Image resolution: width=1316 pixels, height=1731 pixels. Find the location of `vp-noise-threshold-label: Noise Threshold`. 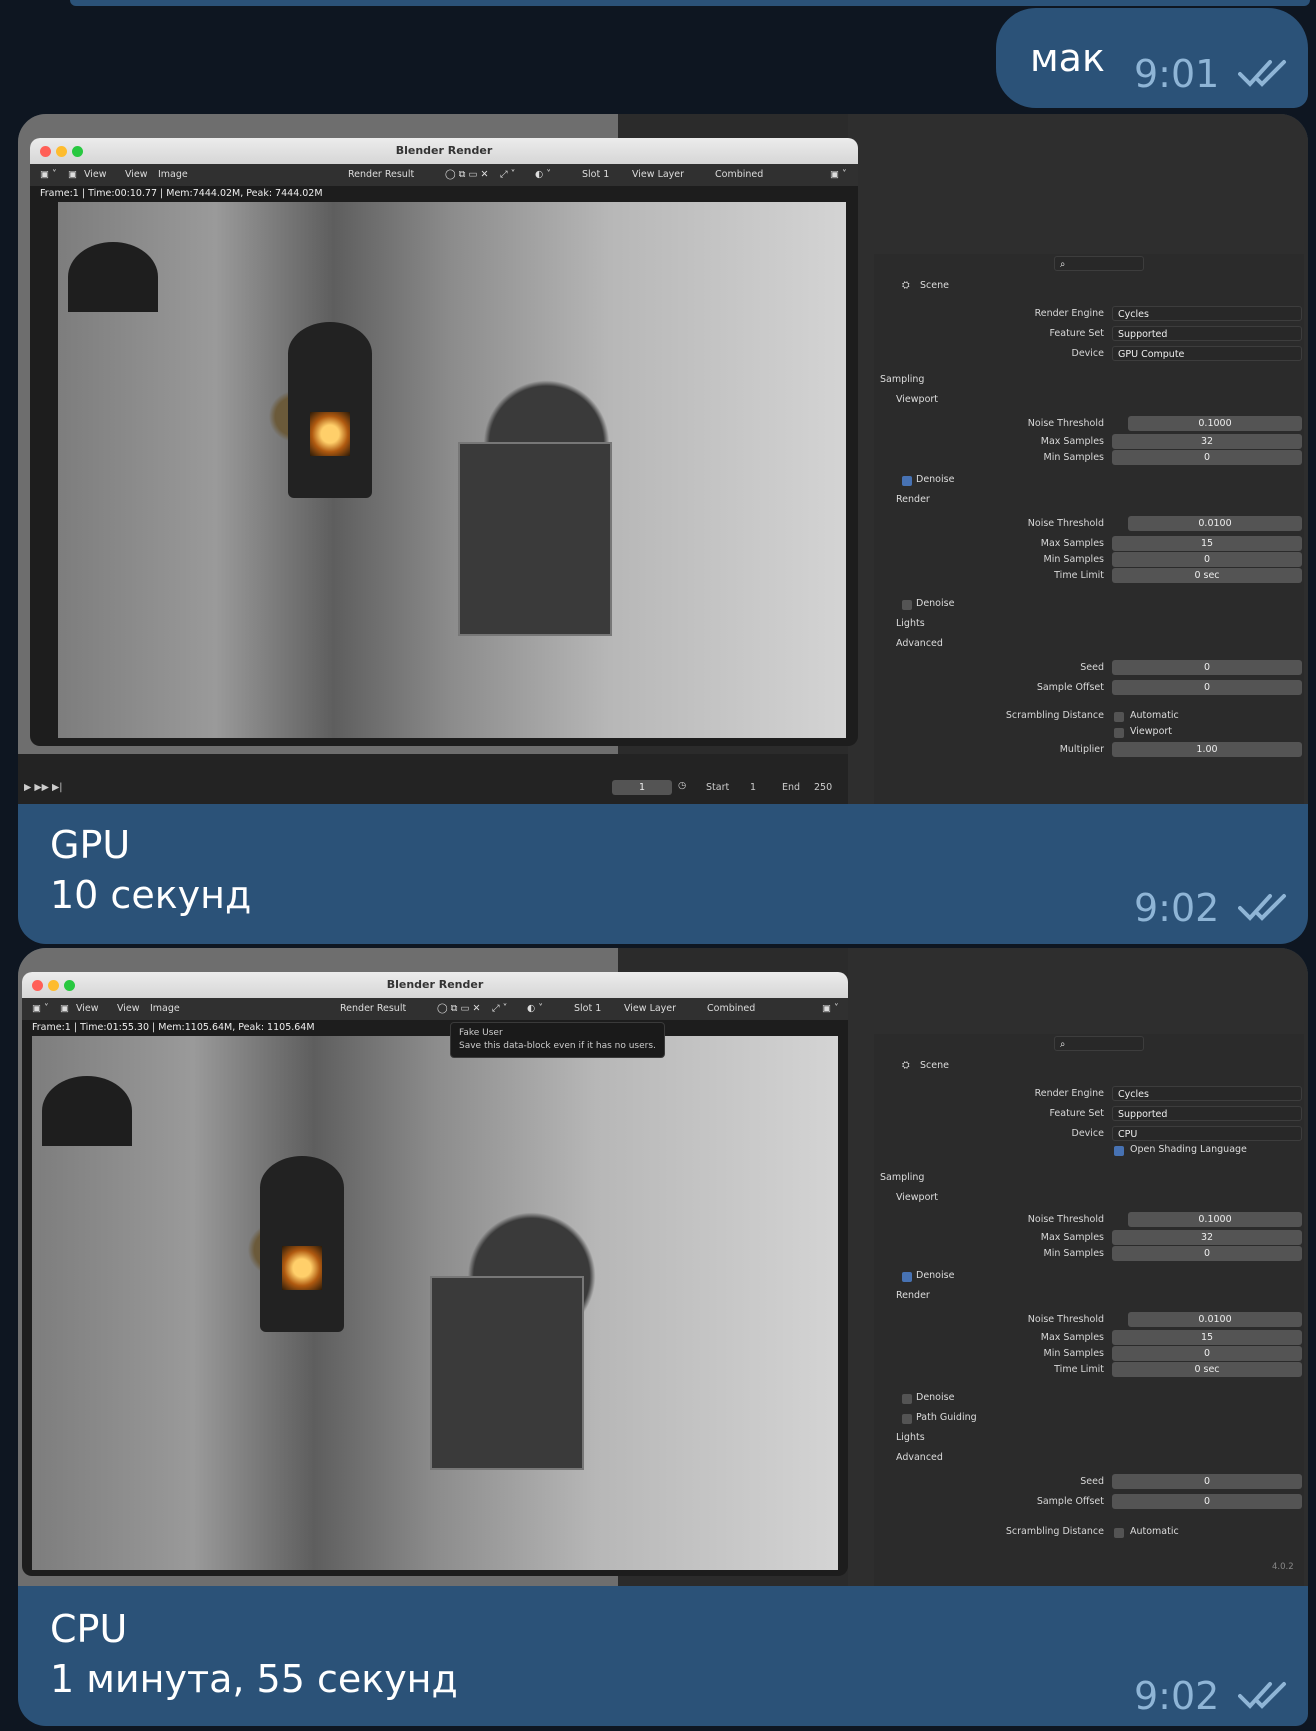

vp-noise-threshold-label: Noise Threshold is located at coordinates (1065, 1219).